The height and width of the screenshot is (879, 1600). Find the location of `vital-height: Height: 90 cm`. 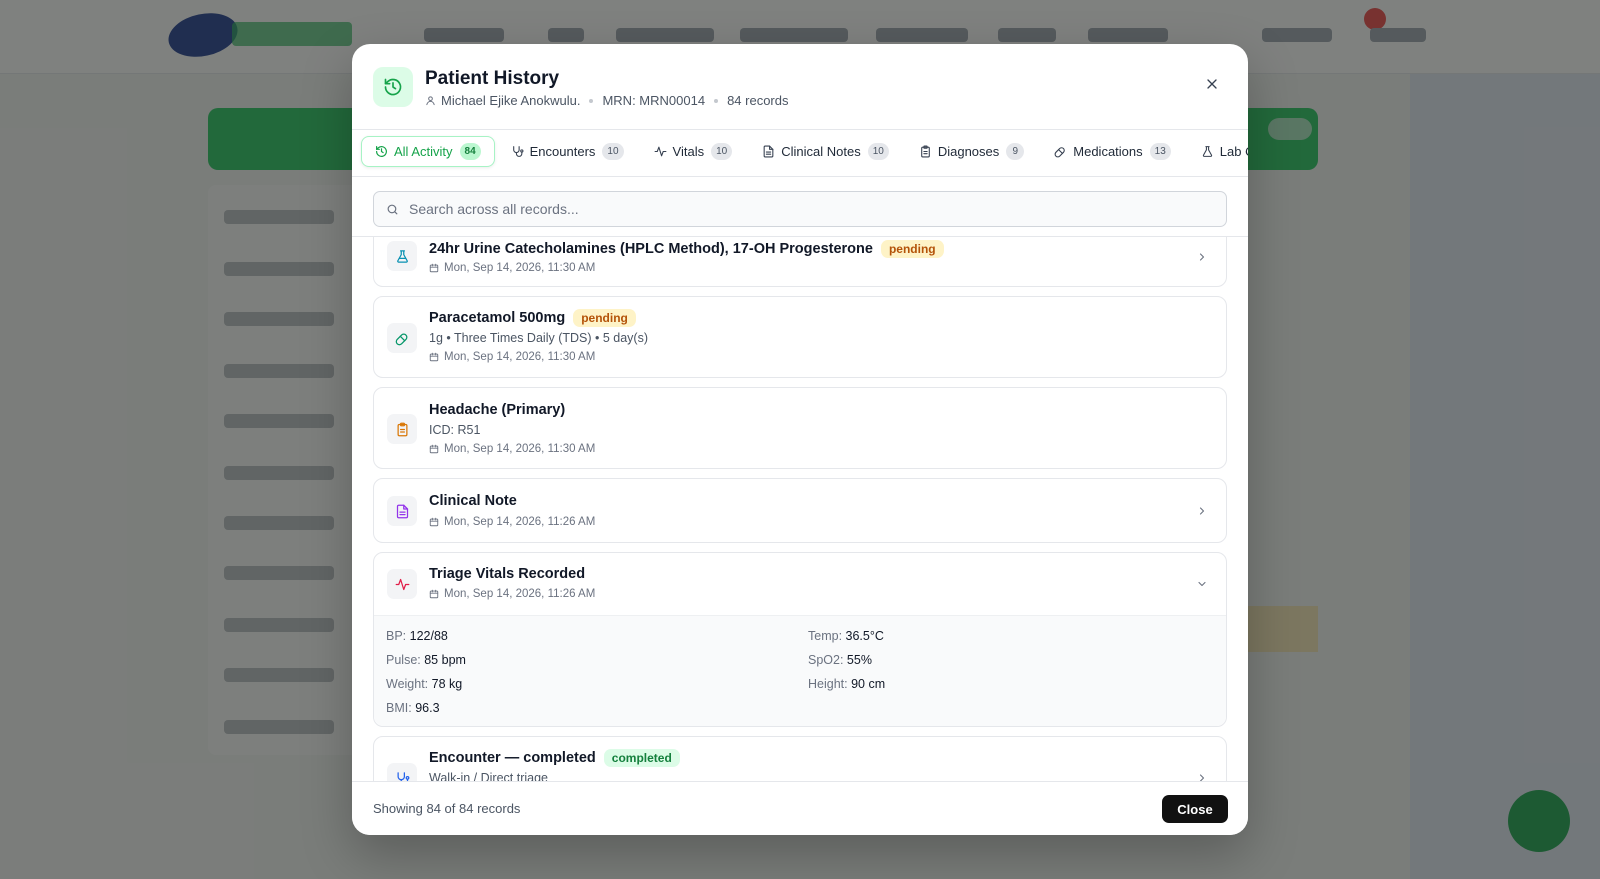

vital-height: Height: 90 cm is located at coordinates (846, 684).